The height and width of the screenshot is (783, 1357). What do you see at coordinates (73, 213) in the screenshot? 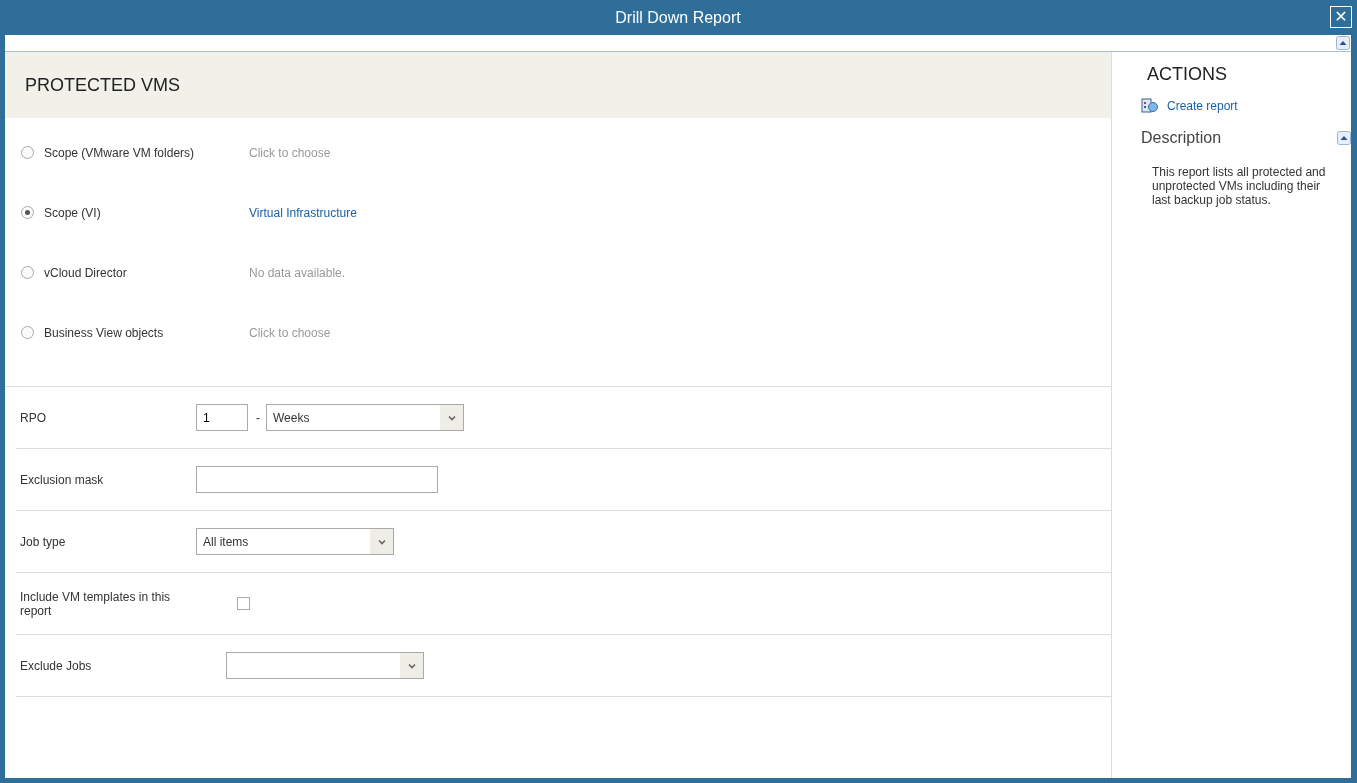
I see `scope-label: Scope (VI)` at bounding box center [73, 213].